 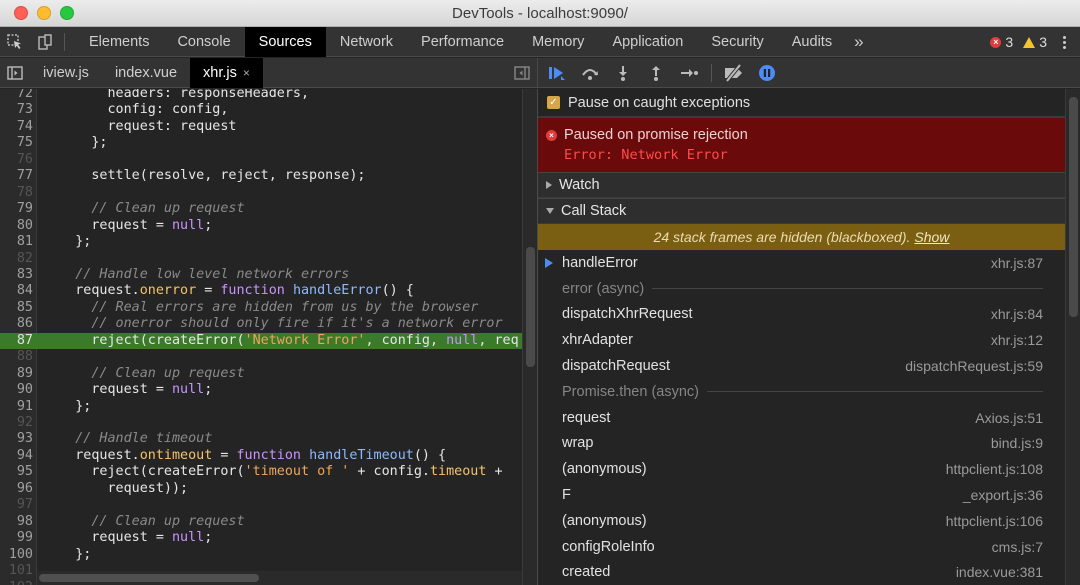 What do you see at coordinates (16, 582) in the screenshot?
I see `line-number: 102` at bounding box center [16, 582].